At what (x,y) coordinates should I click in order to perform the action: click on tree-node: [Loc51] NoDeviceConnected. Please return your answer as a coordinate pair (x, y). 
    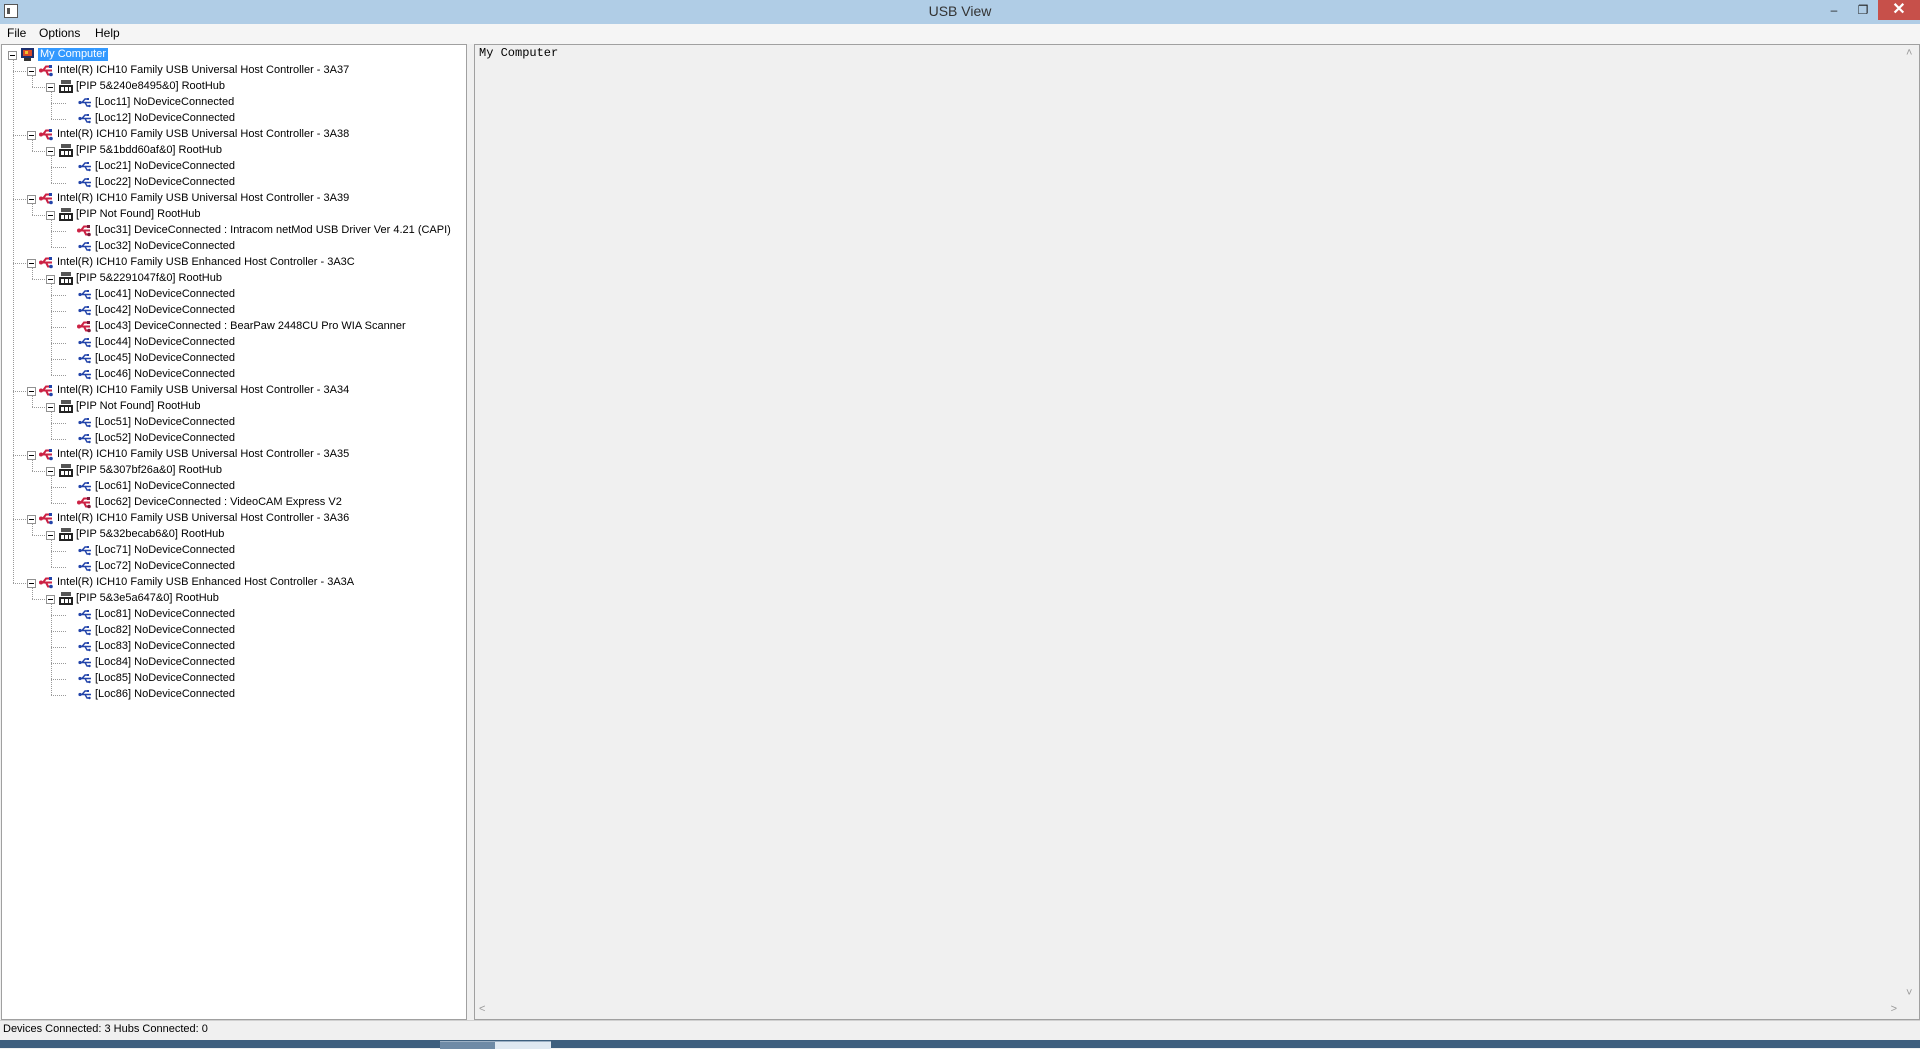
    Looking at the image, I should click on (232, 423).